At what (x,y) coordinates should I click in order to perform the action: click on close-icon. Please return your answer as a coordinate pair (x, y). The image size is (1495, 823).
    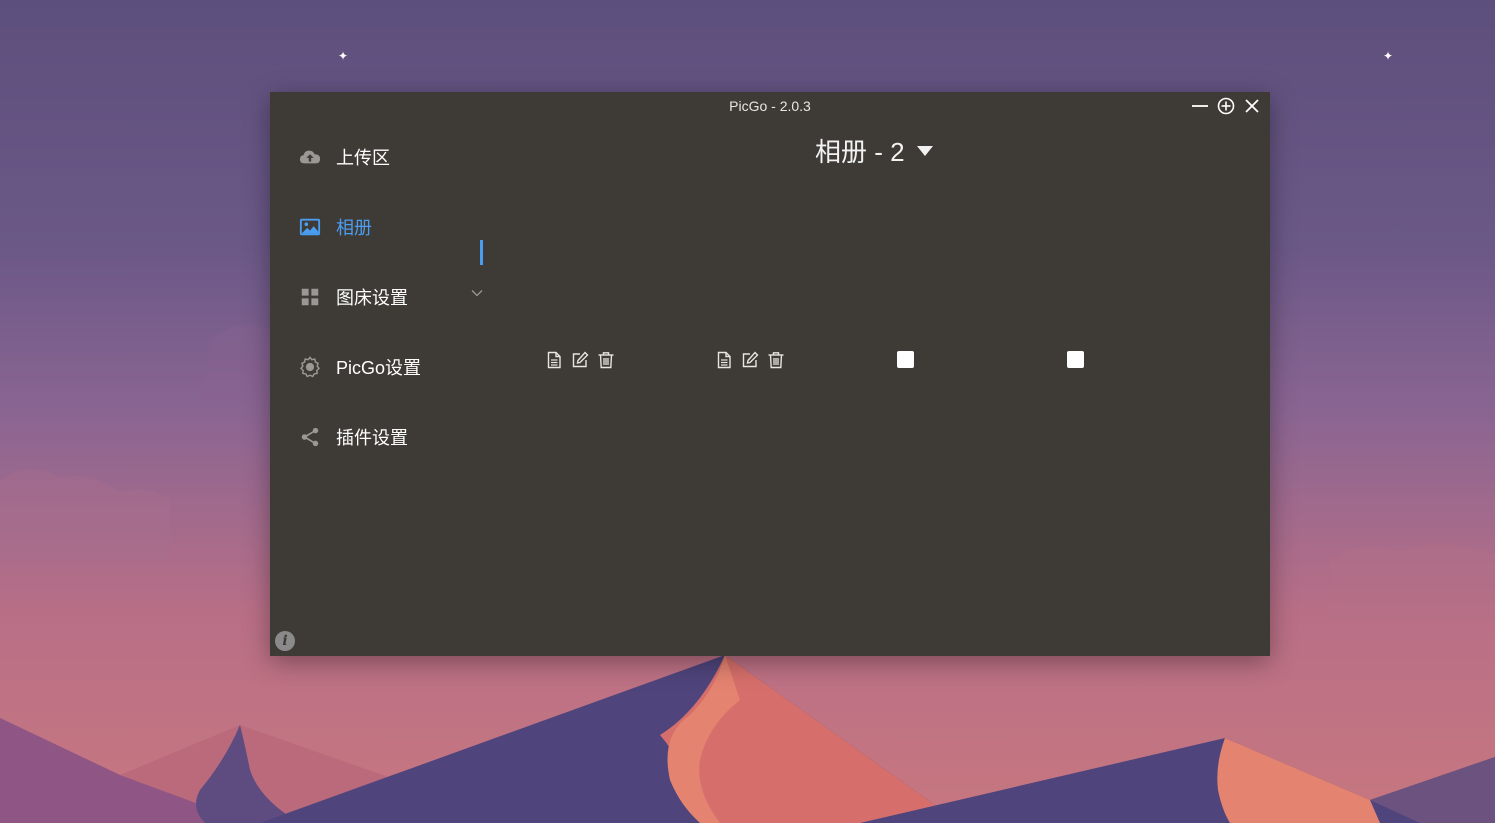
    Looking at the image, I should click on (1252, 106).